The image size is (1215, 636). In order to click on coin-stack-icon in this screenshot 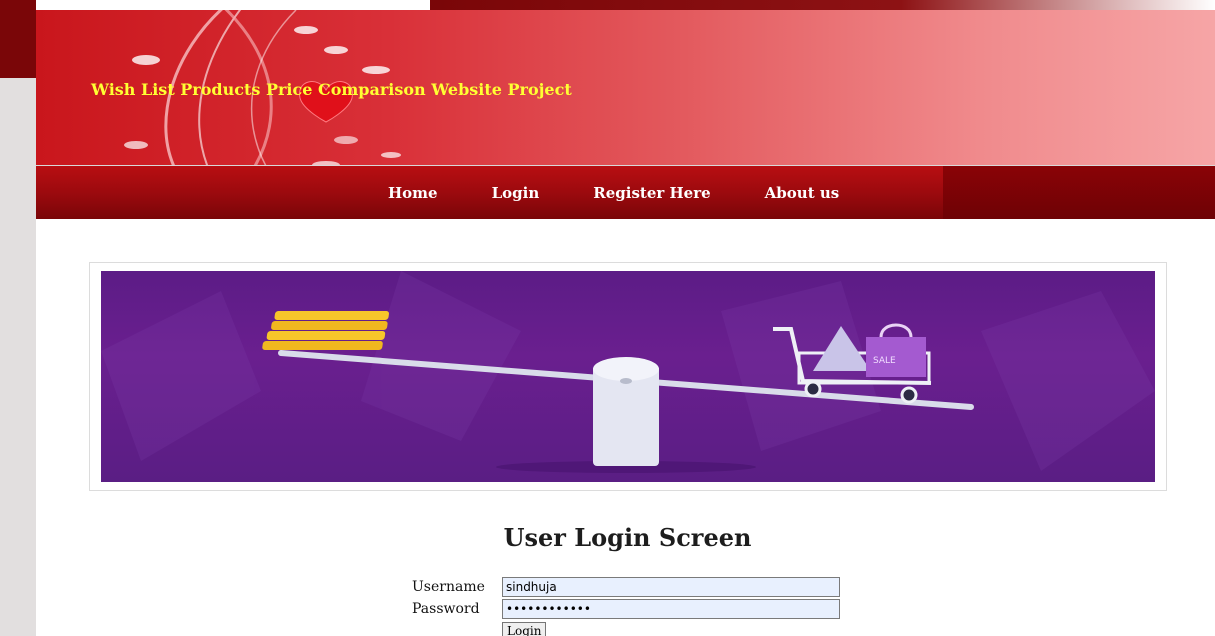, I will do `click(325, 330)`.